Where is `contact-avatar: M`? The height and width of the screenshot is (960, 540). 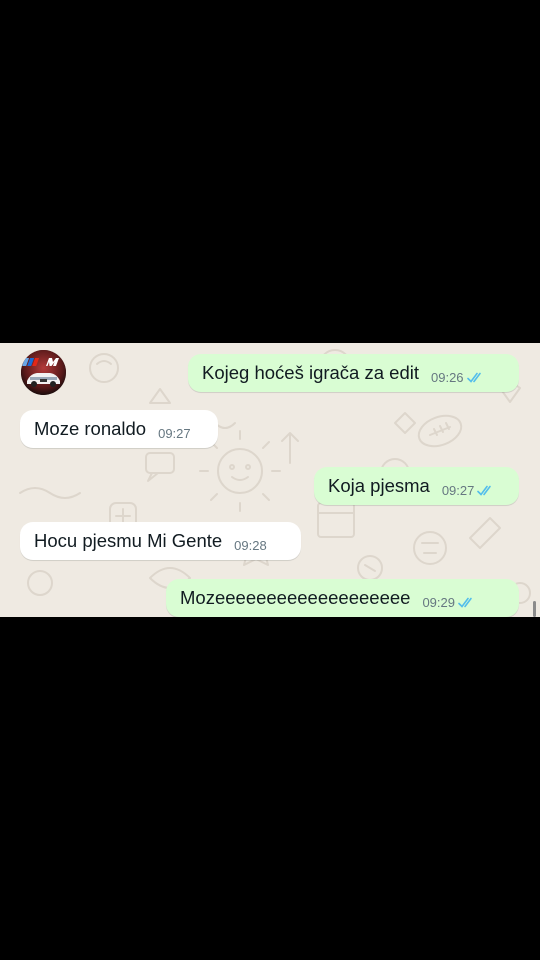
contact-avatar: M is located at coordinates (43, 372).